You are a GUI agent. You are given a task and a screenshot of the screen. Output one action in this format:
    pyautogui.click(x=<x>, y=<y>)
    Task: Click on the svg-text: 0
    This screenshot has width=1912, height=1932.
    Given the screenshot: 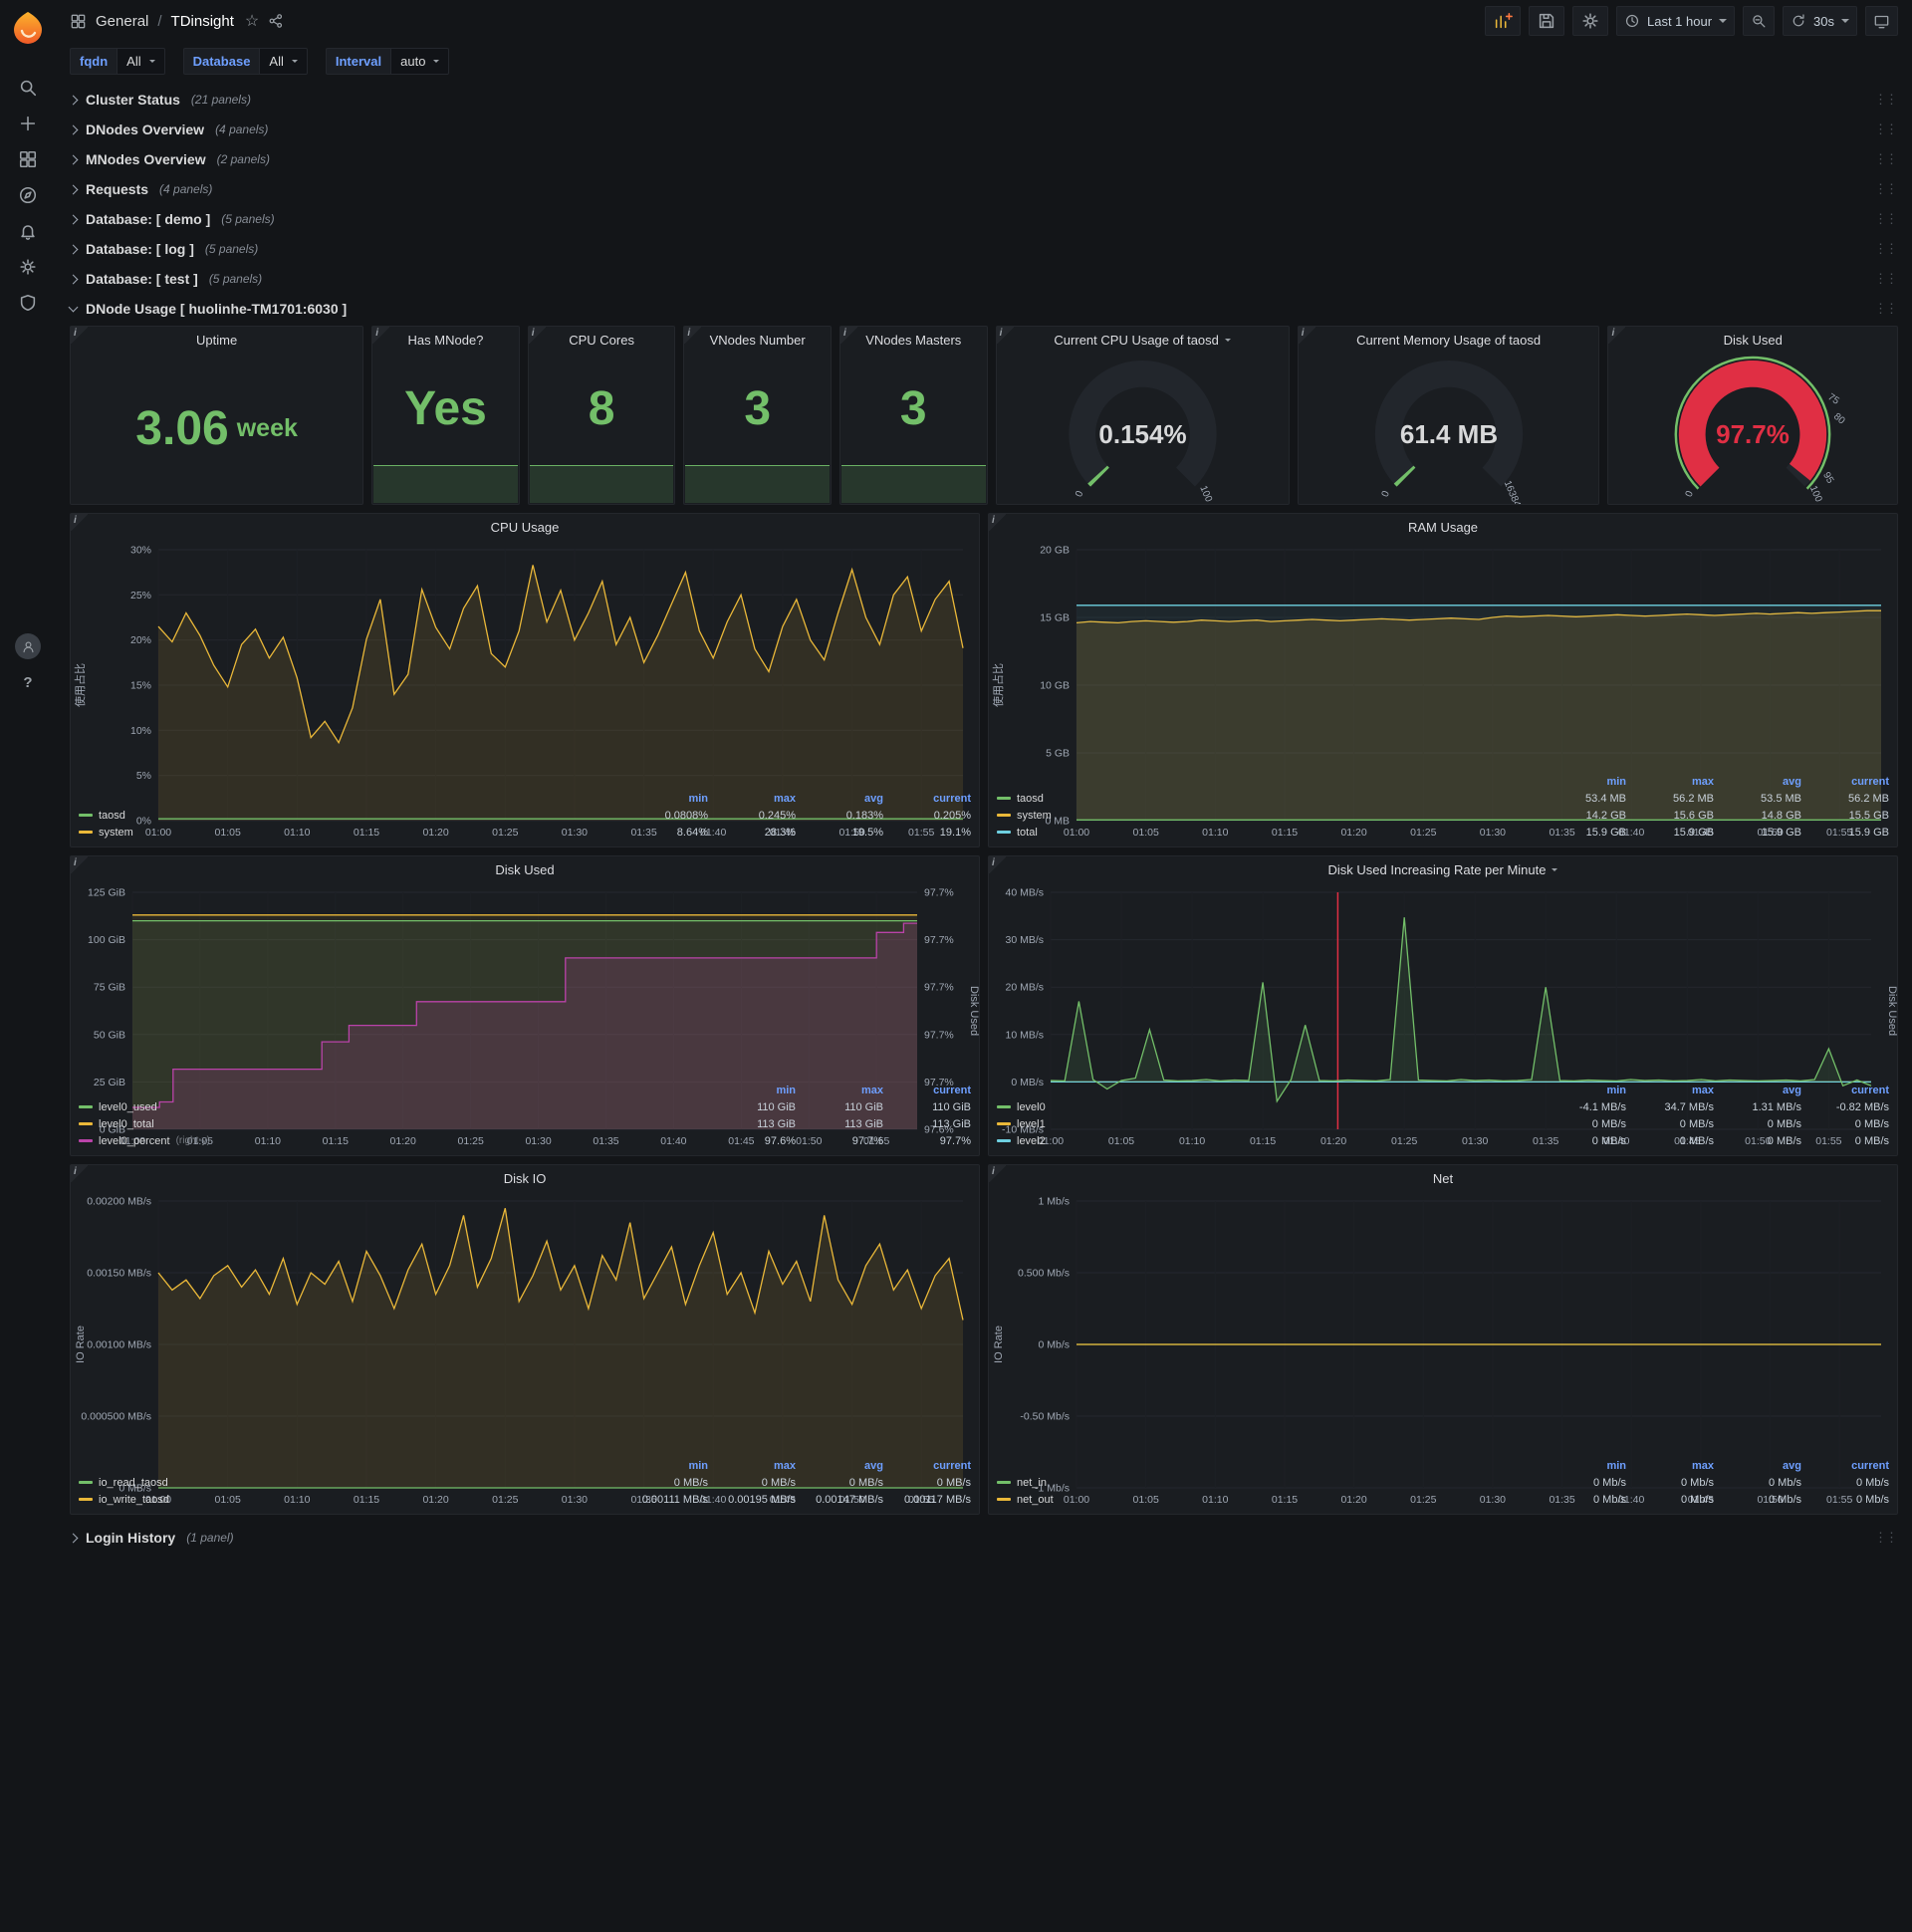 What is the action you would take?
    pyautogui.click(x=1690, y=494)
    